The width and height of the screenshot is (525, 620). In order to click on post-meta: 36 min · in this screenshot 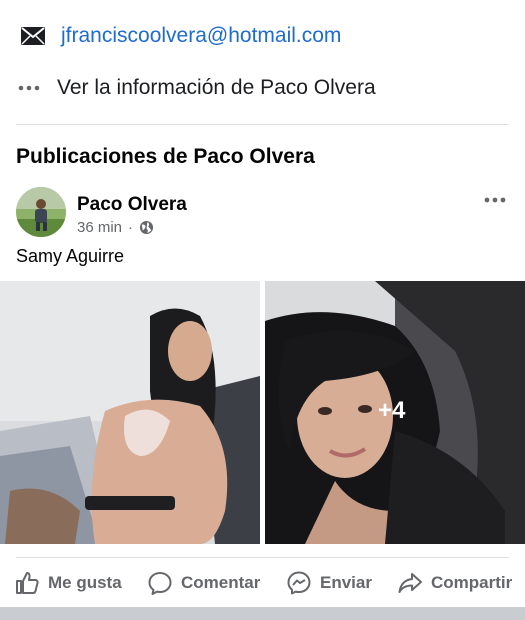, I will do `click(115, 227)`.